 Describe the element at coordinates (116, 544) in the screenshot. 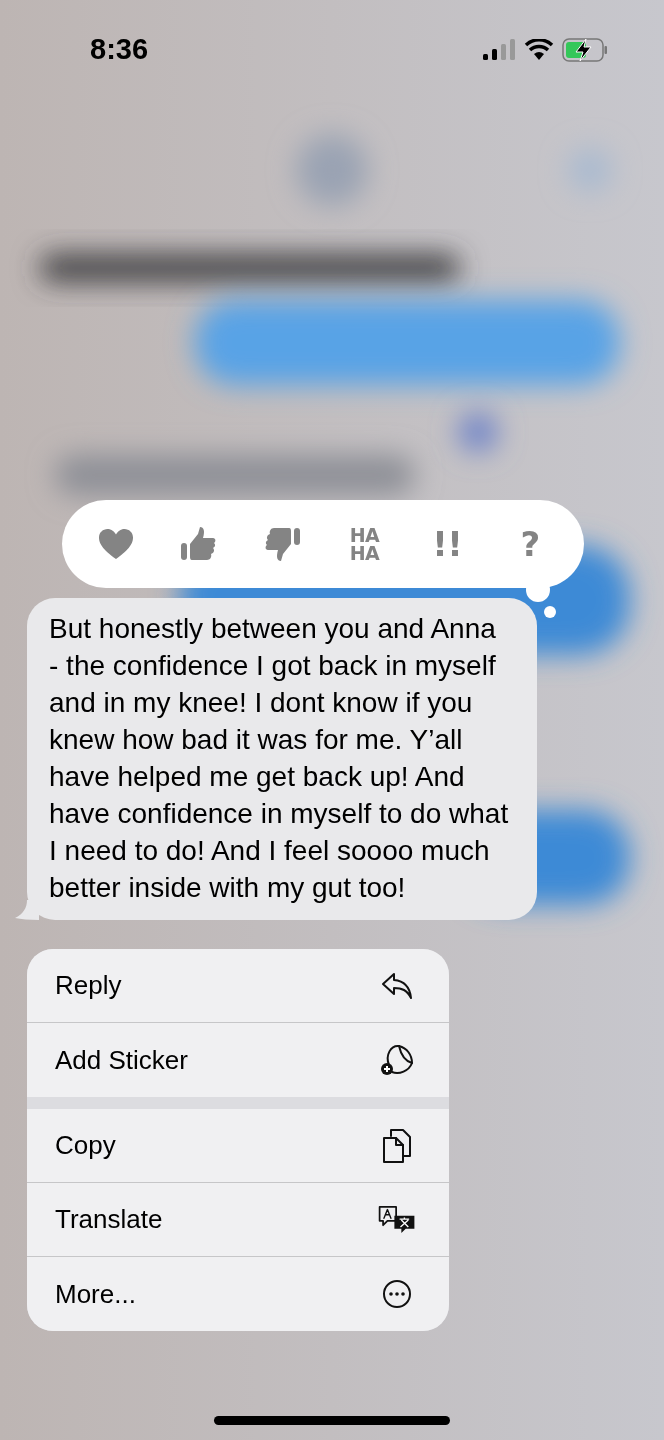

I see `heart-icon` at that location.